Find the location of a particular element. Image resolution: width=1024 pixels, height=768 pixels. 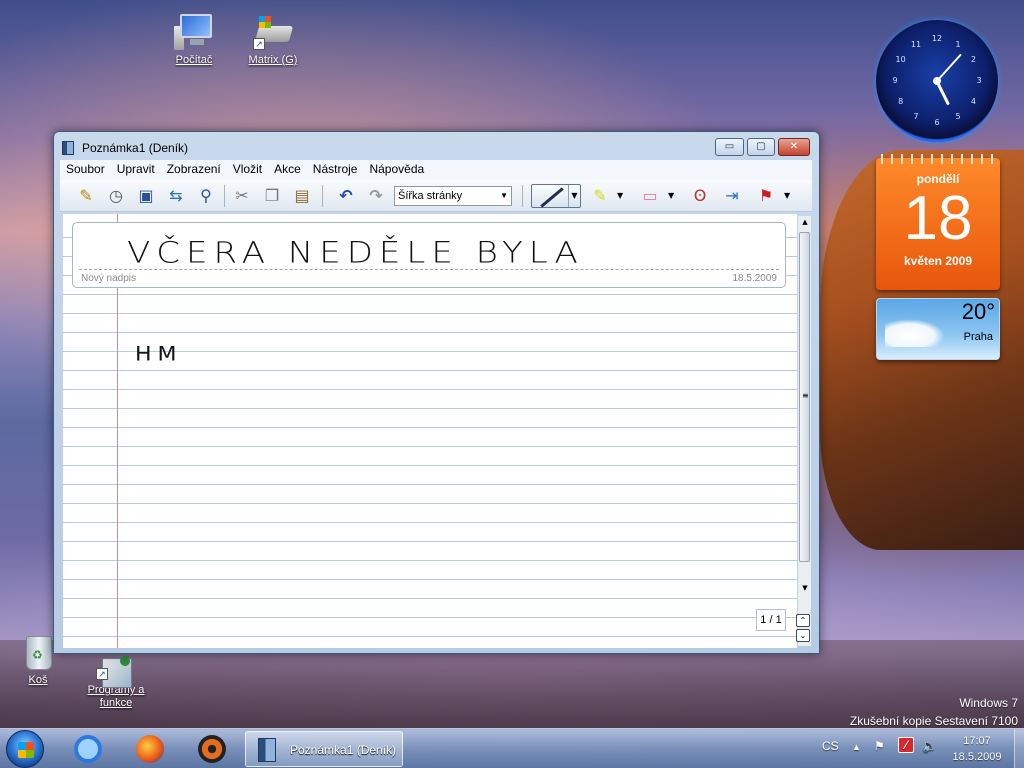

menu-nastroje: Nástroje is located at coordinates (335, 169).